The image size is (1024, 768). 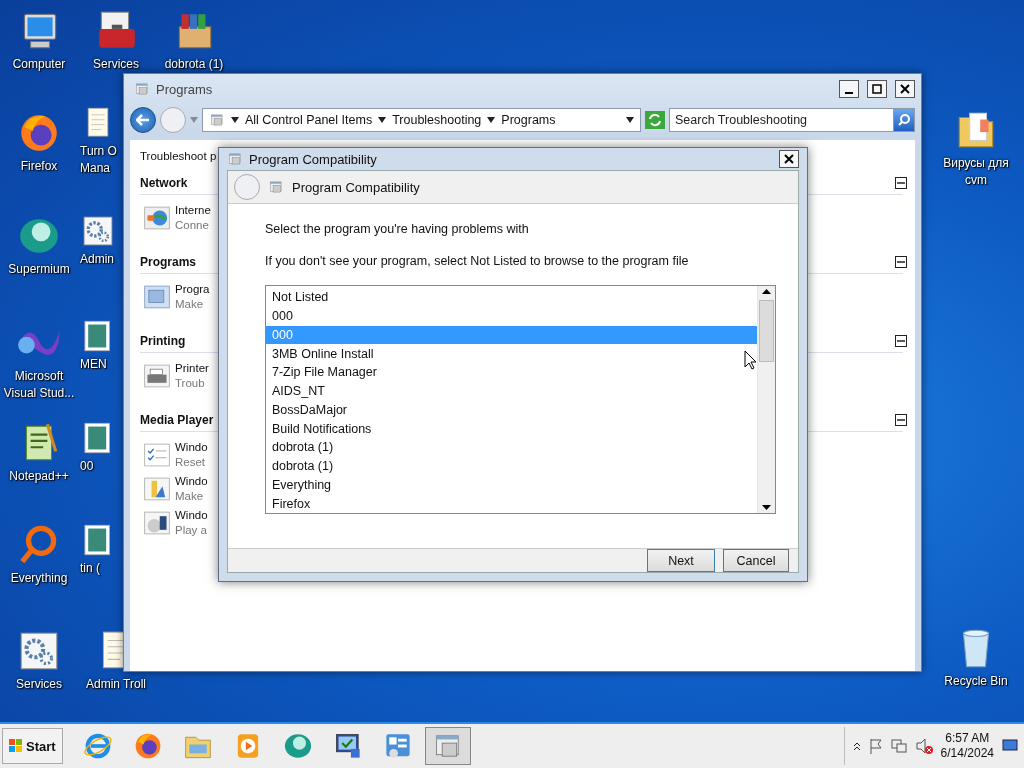 What do you see at coordinates (976, 681) in the screenshot?
I see `desktop-icon-label: Recycle Bin` at bounding box center [976, 681].